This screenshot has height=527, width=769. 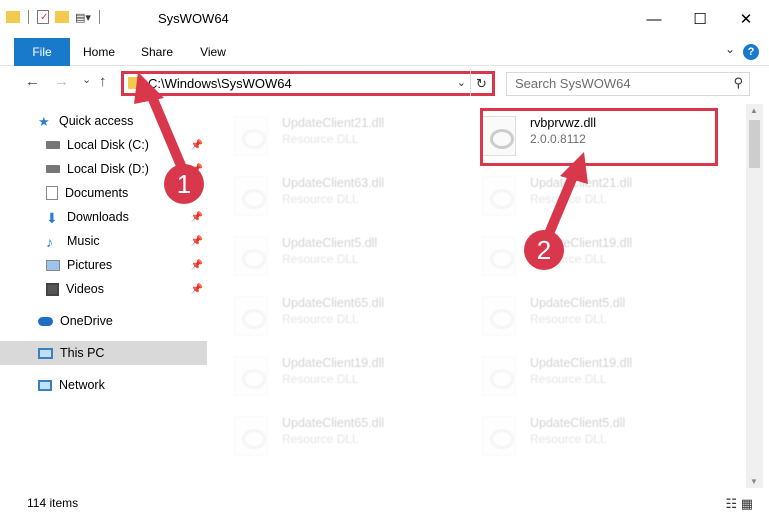 I want to click on scroll-up-icon: ▲, so click(x=754, y=110).